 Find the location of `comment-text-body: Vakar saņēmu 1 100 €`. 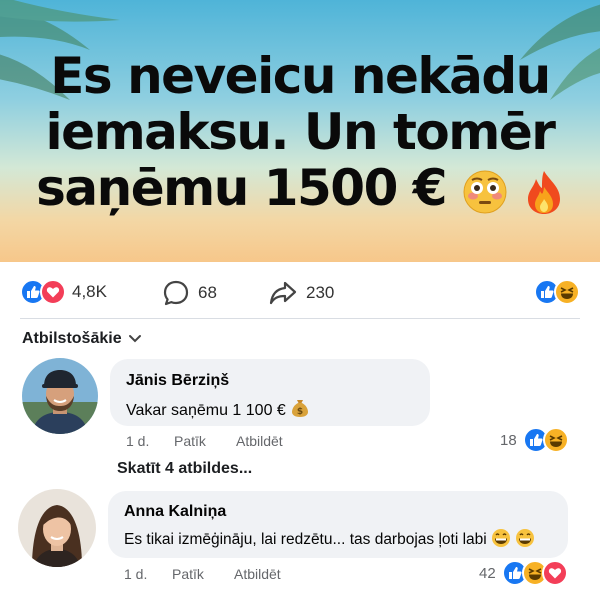

comment-text-body: Vakar saņēmu 1 100 € is located at coordinates (206, 410).